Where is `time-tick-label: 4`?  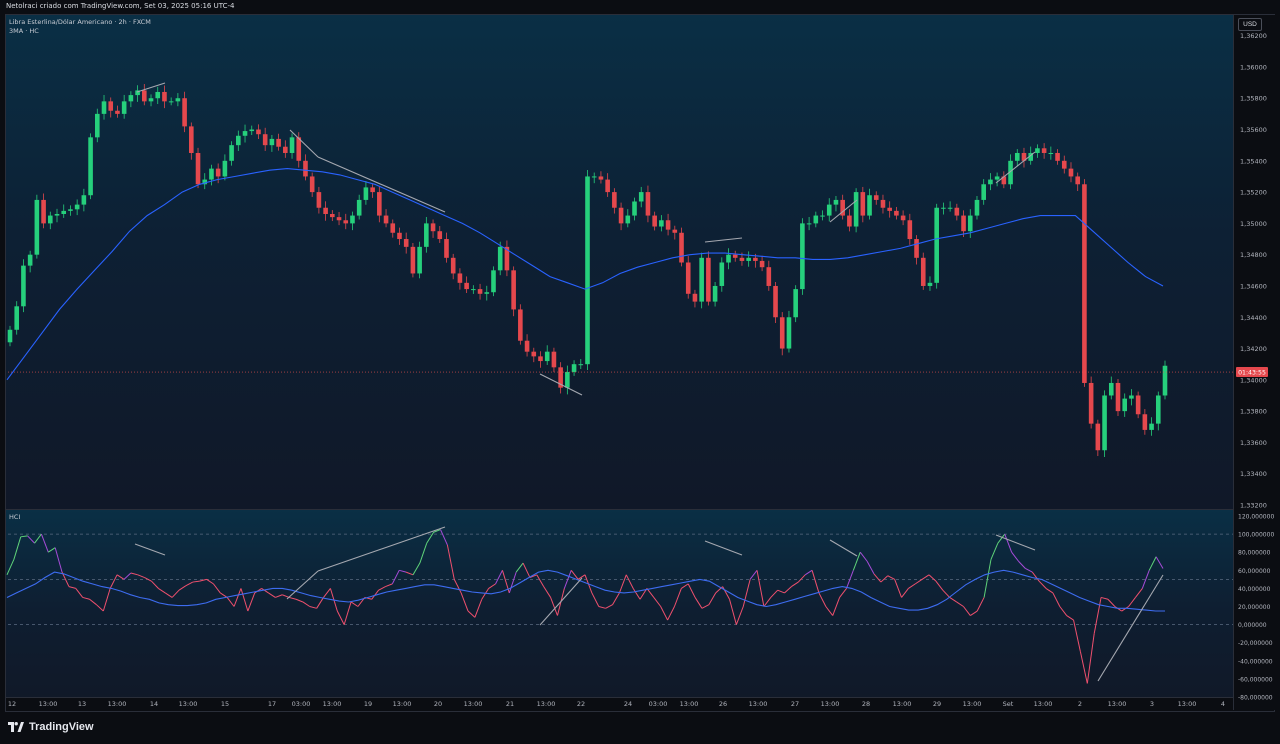
time-tick-label: 4 is located at coordinates (1223, 704).